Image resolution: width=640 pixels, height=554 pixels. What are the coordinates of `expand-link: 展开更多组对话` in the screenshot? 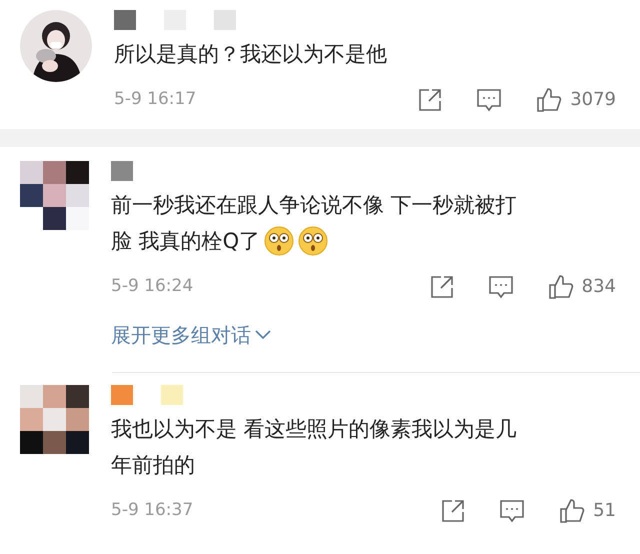 It's located at (191, 335).